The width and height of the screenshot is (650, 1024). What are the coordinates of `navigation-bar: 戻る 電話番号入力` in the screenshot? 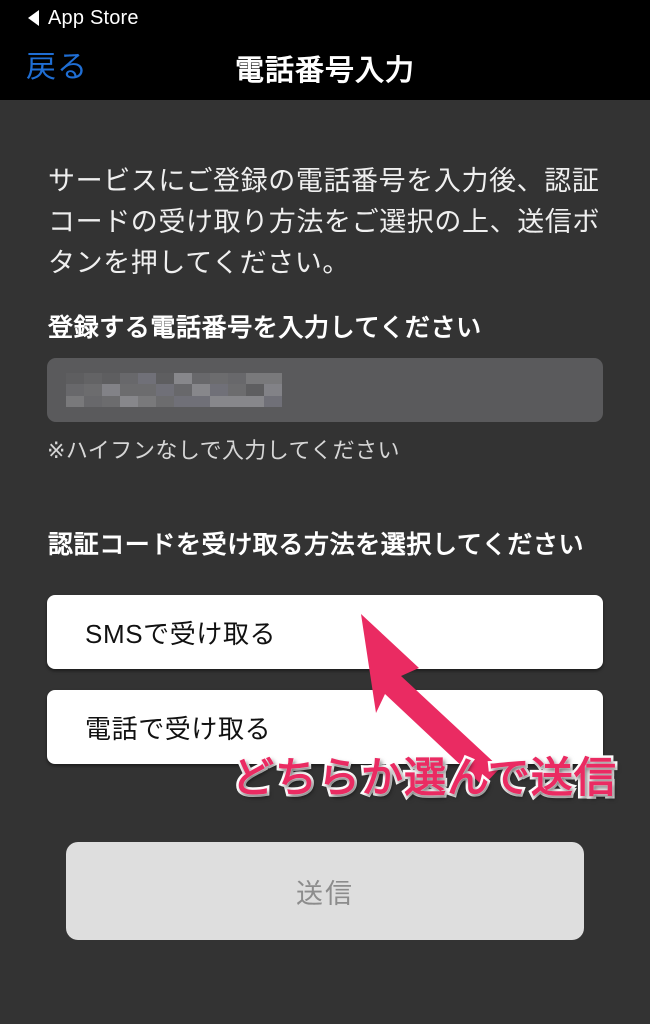 It's located at (325, 68).